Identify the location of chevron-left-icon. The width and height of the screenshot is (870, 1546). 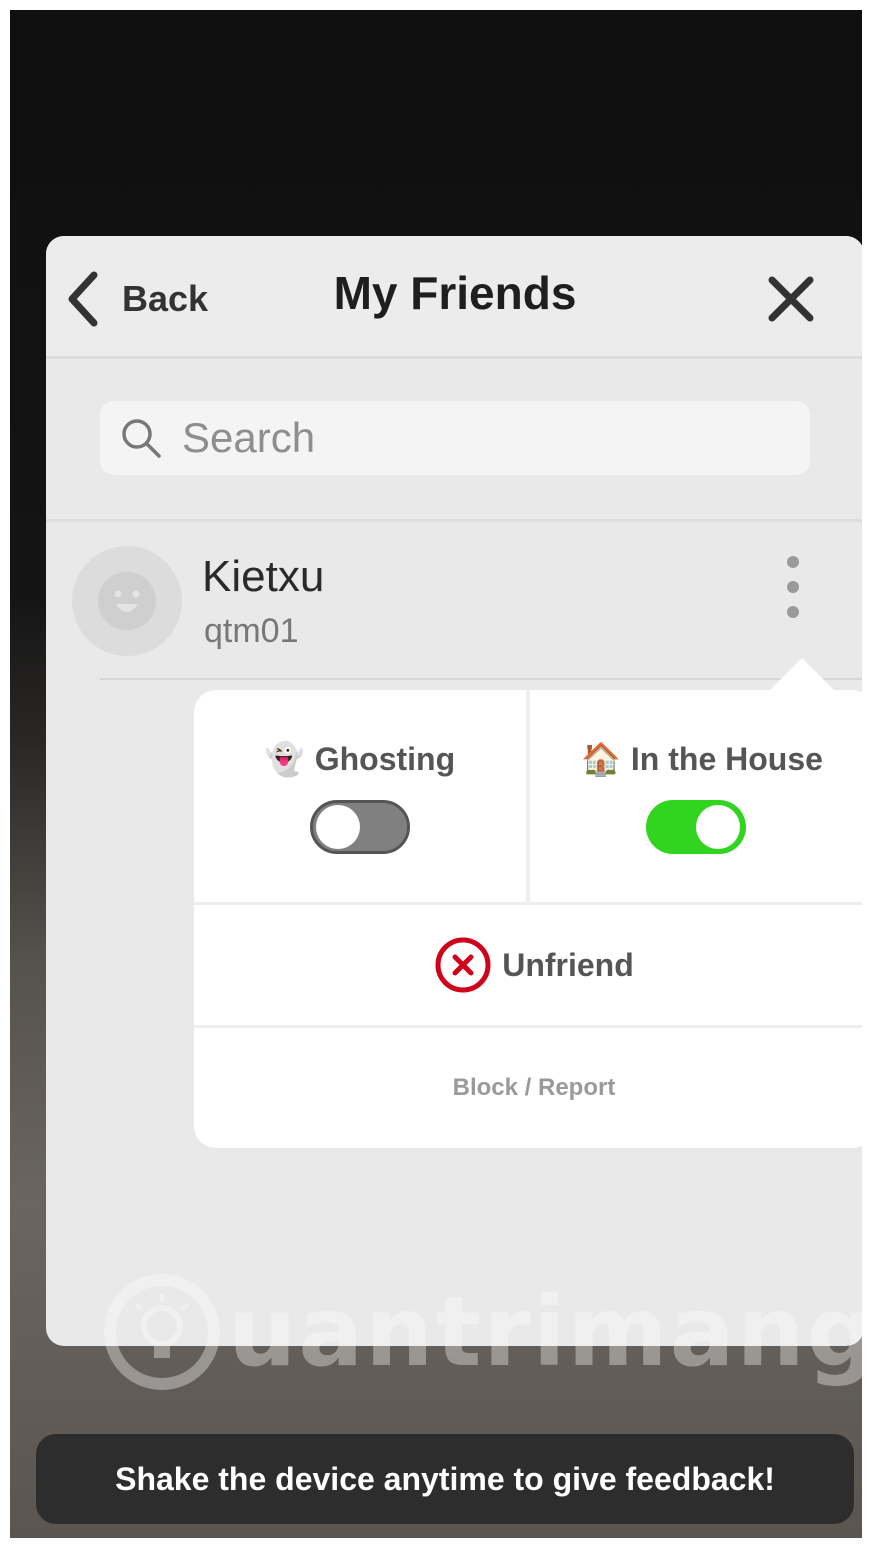
(83, 299).